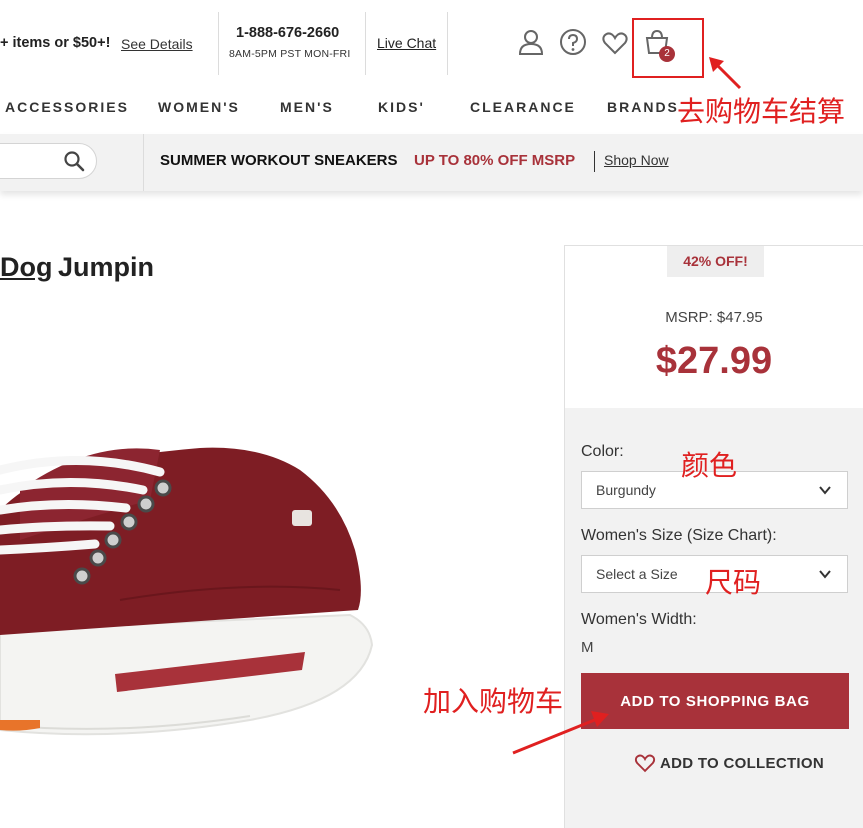 This screenshot has width=863, height=828. Describe the element at coordinates (715, 701) in the screenshot. I see `add-to-bag-button: ADD TO SHOPPING BAG` at that location.